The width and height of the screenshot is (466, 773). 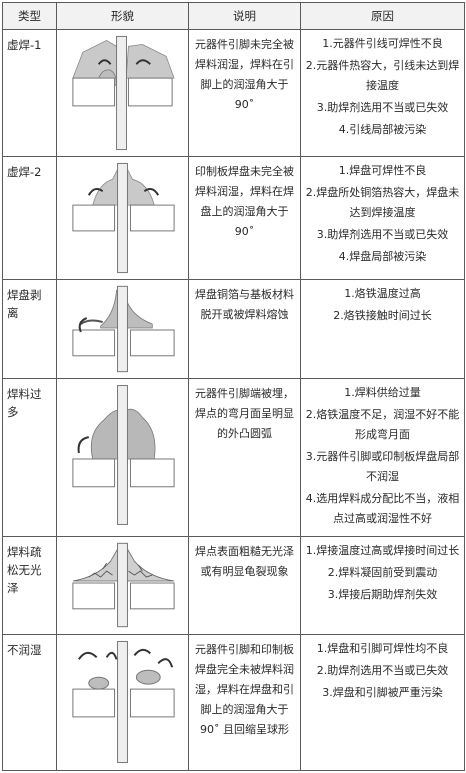 I want to click on row-type: 虚焊-1, so click(x=29, y=93).